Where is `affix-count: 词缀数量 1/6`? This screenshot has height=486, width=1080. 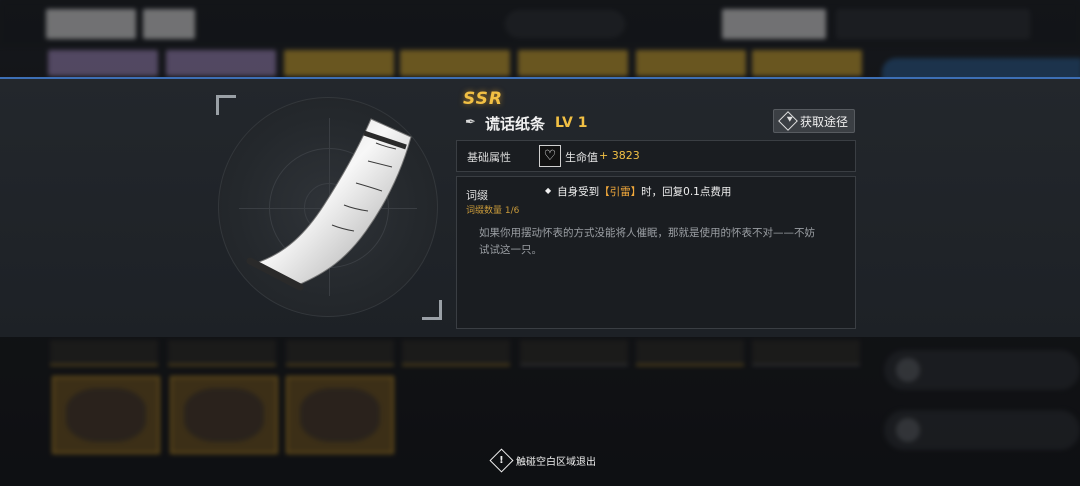
affix-count: 词缀数量 1/6 is located at coordinates (493, 211).